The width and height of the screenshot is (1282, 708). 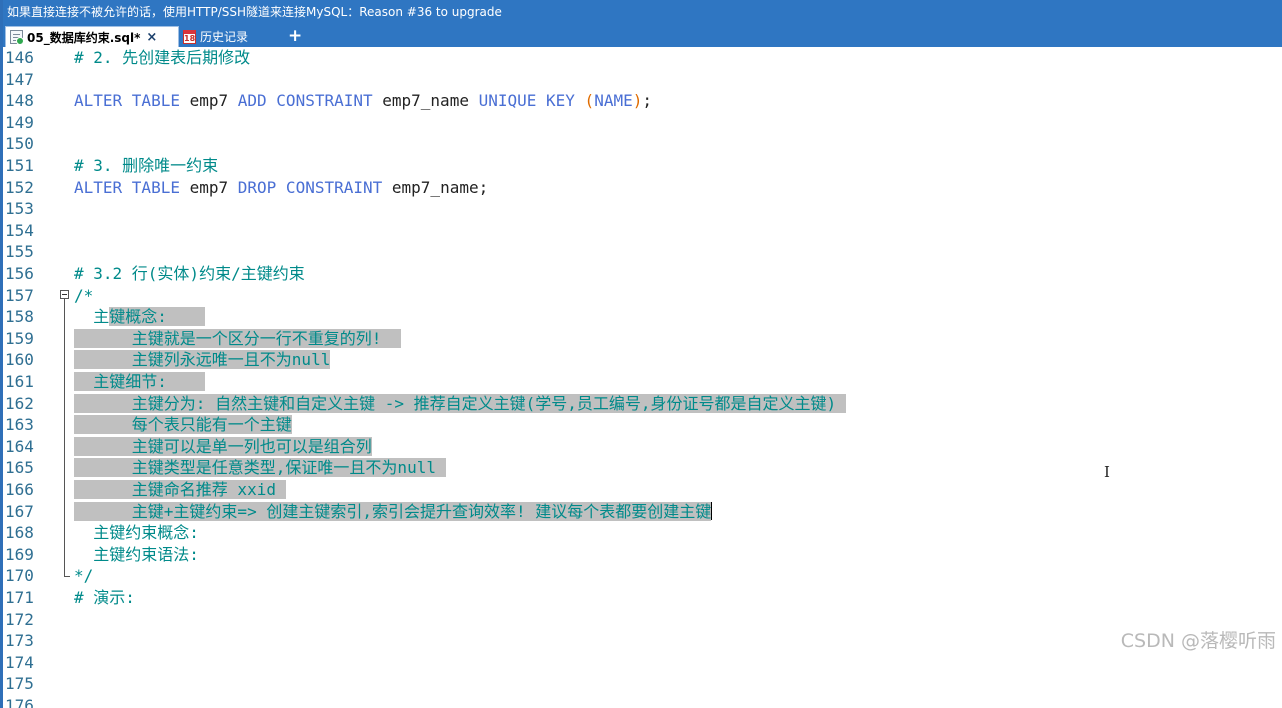 I want to click on tab-bar: 05_数据库约束.sql* × 18 历史记录 +, so click(x=642, y=36).